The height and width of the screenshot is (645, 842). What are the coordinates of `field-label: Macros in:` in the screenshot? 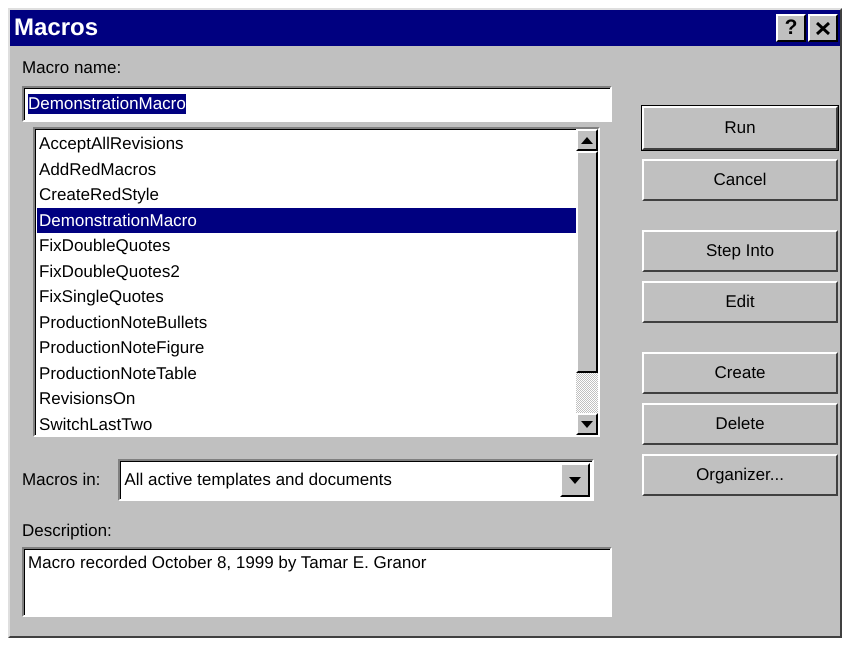 It's located at (61, 480).